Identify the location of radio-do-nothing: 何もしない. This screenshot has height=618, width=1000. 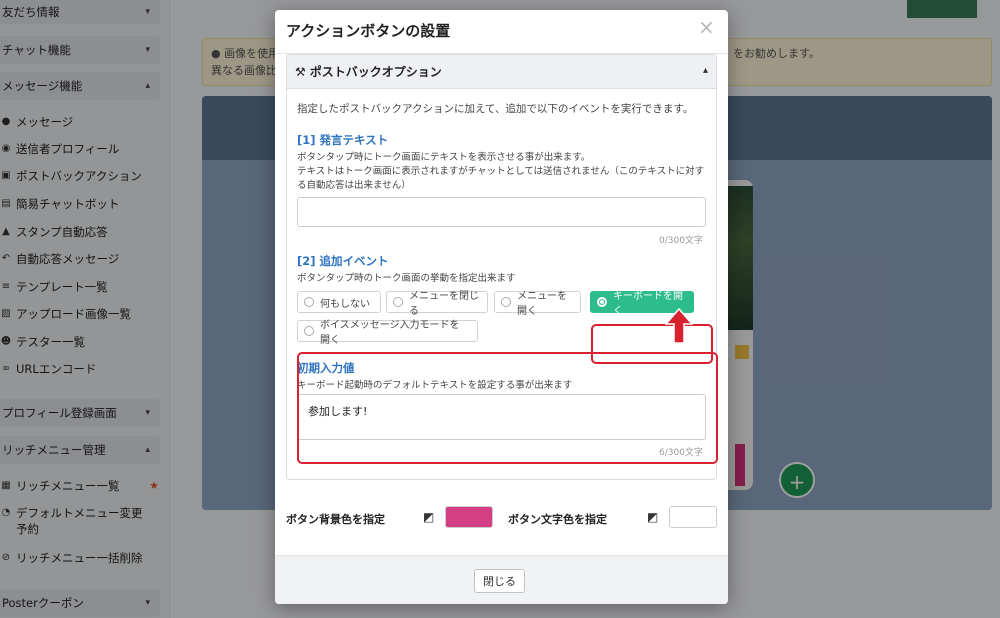
(339, 302).